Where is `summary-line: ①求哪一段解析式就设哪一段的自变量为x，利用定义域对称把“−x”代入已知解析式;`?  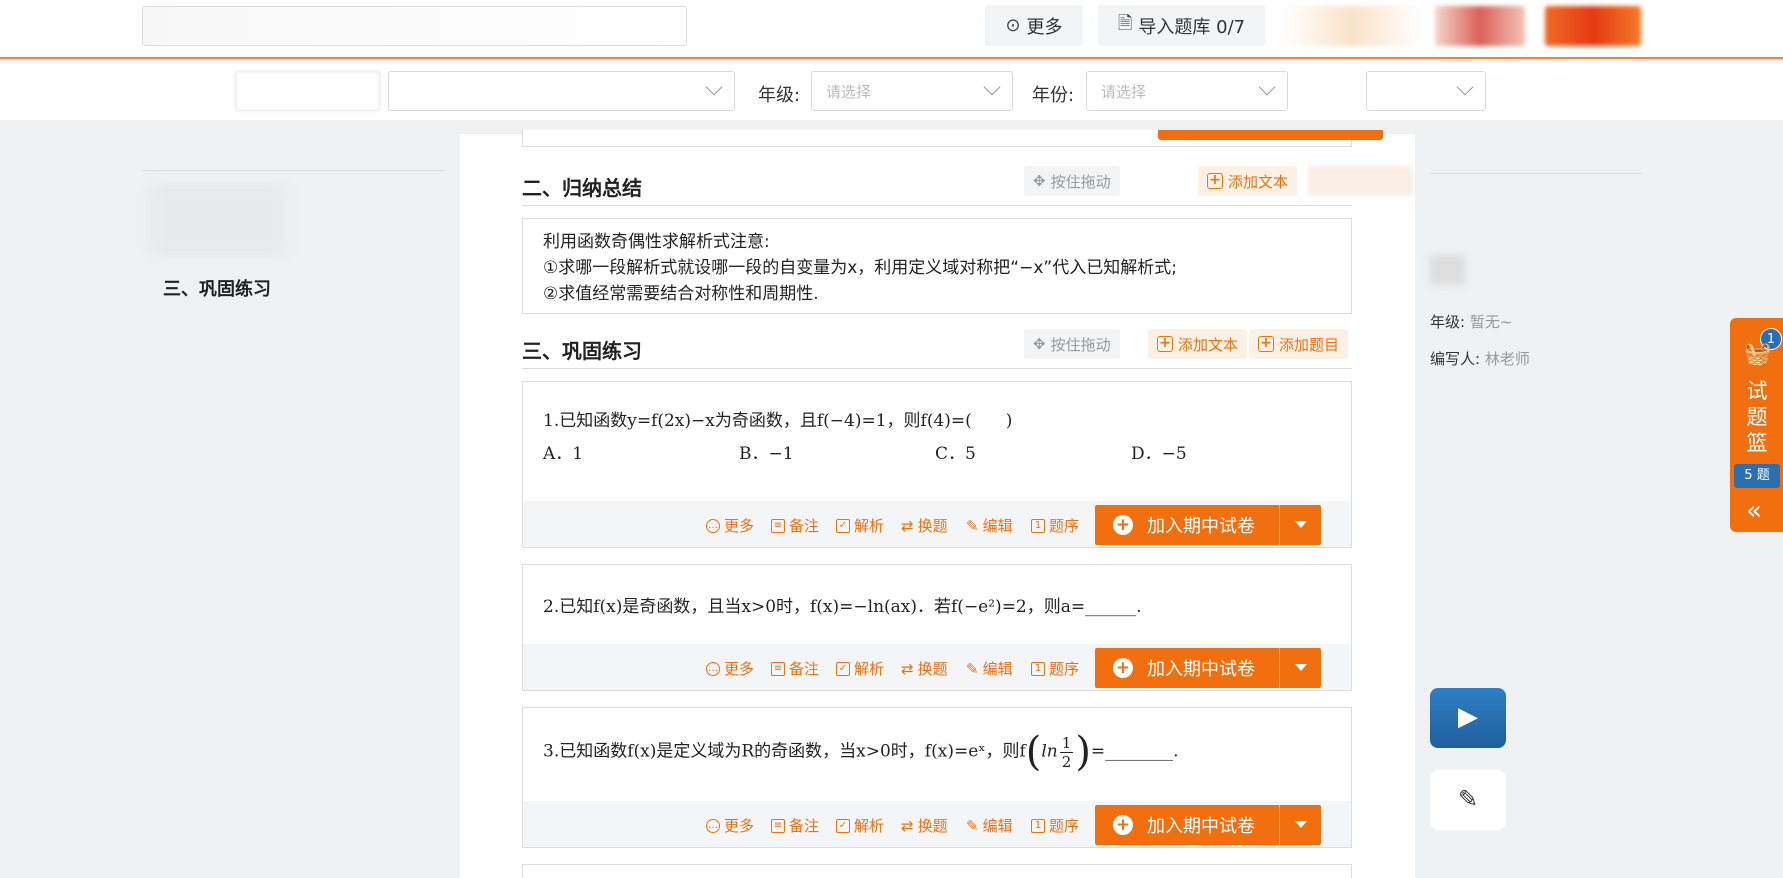
summary-line: ①求哪一段解析式就设哪一段的自变量为x，利用定义域对称把“−x”代入已知解析式; is located at coordinates (860, 268).